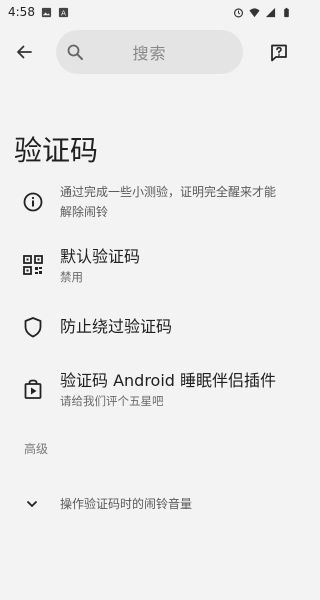 Image resolution: width=320 pixels, height=600 pixels. Describe the element at coordinates (150, 392) in the screenshot. I see `plugin-item: 验证码 Android 睡眠伴侣插件 请给我们评个五星吧` at that location.